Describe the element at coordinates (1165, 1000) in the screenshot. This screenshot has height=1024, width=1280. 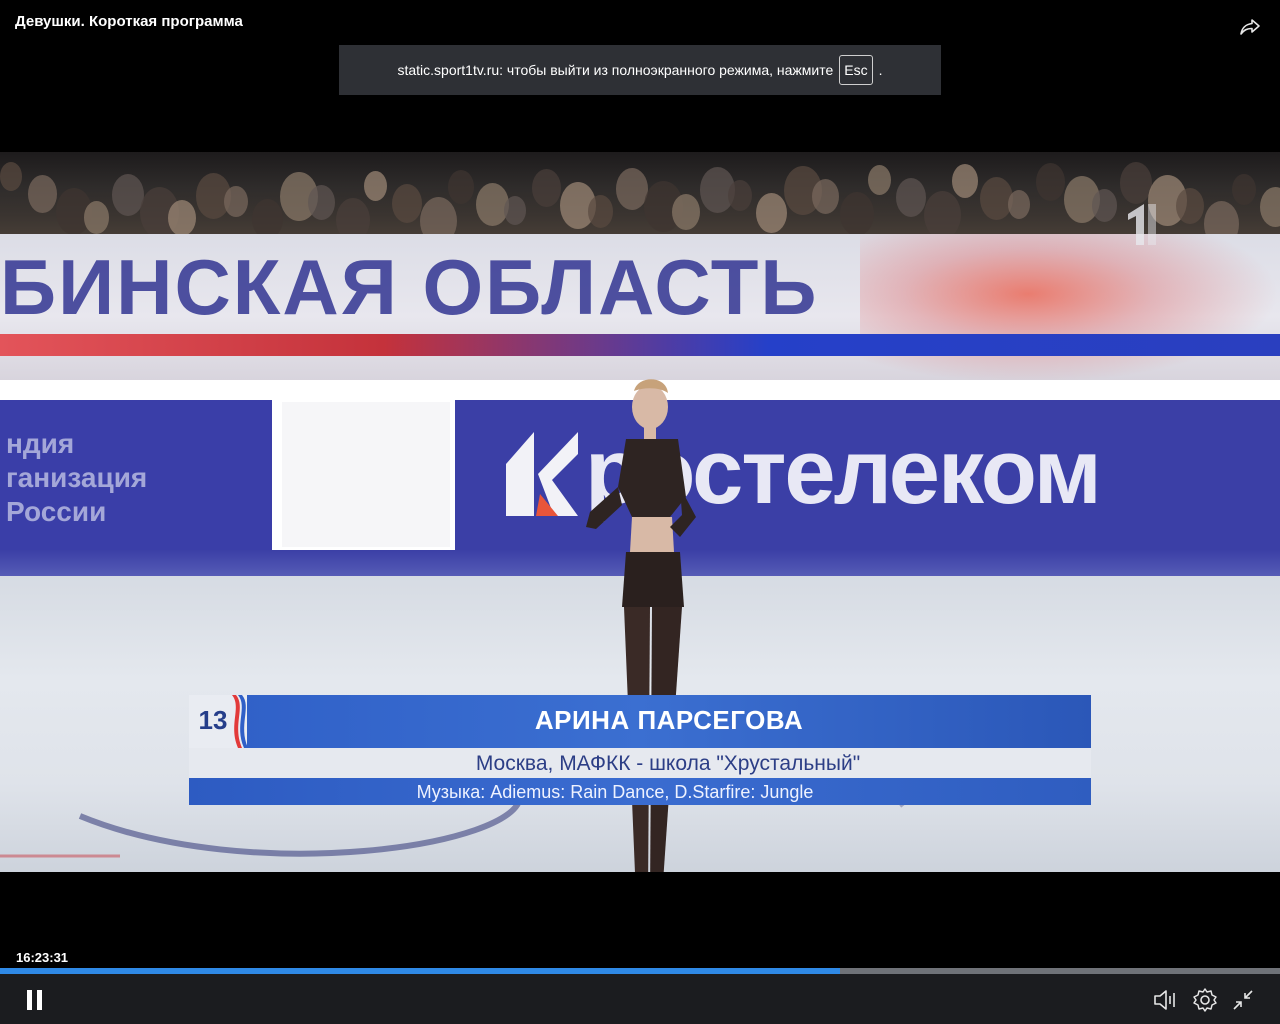
I see `volume-icon` at that location.